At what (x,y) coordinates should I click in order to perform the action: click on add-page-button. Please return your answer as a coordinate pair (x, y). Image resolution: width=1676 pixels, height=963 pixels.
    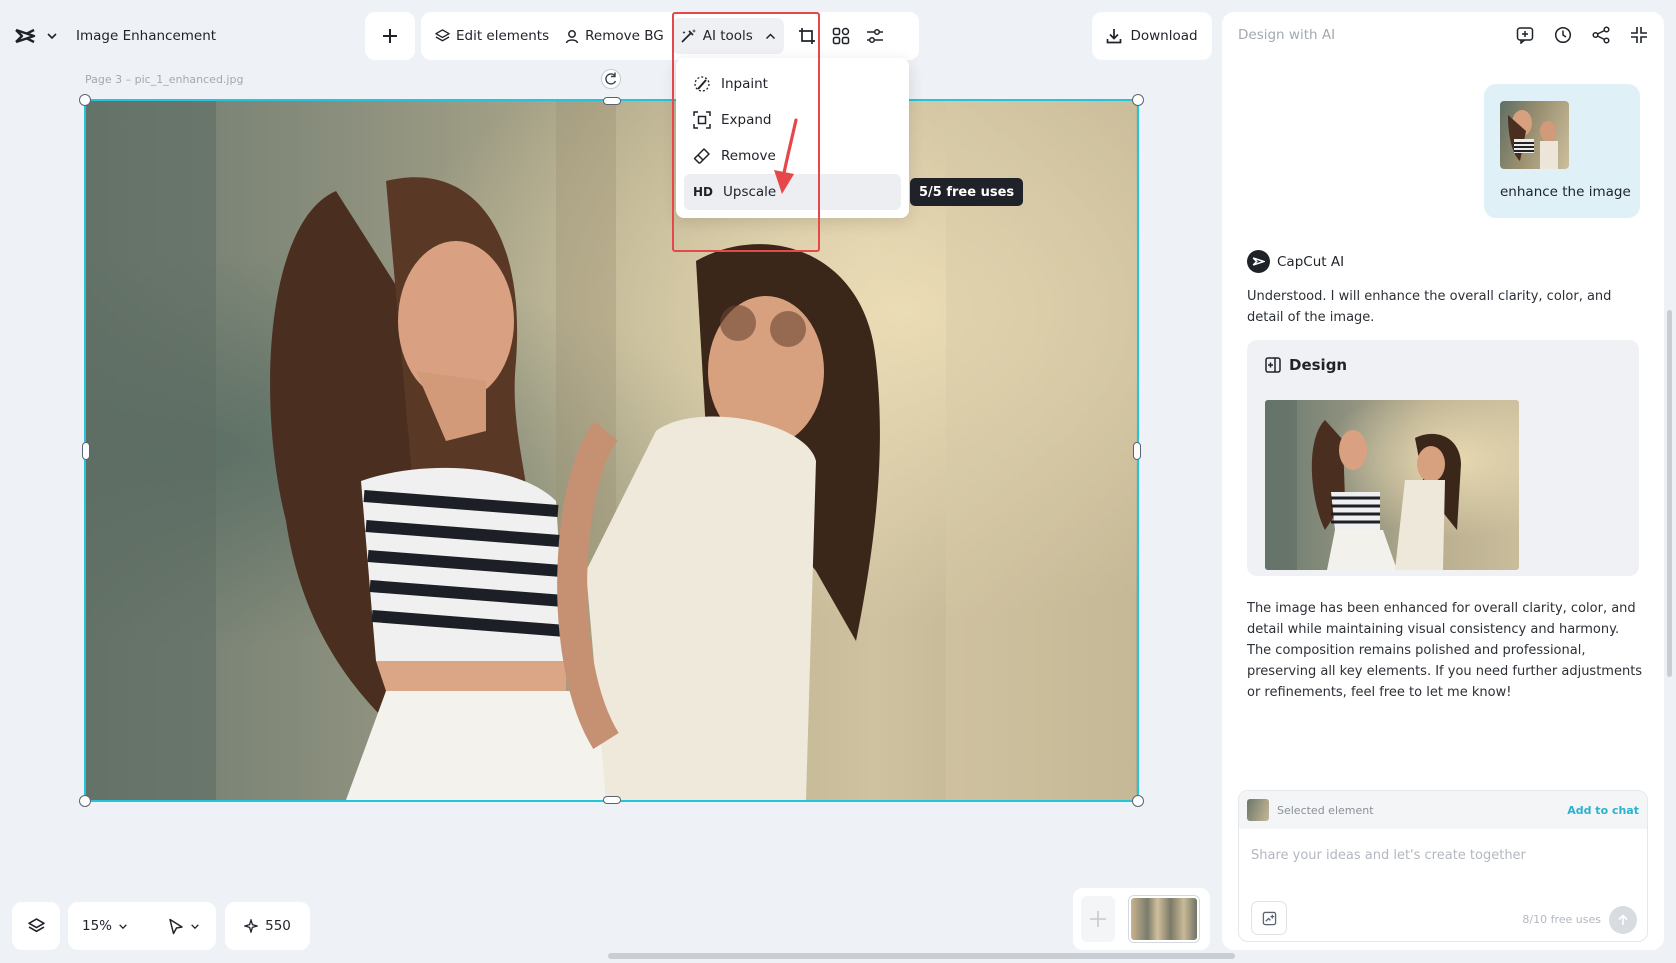
    Looking at the image, I should click on (1098, 919).